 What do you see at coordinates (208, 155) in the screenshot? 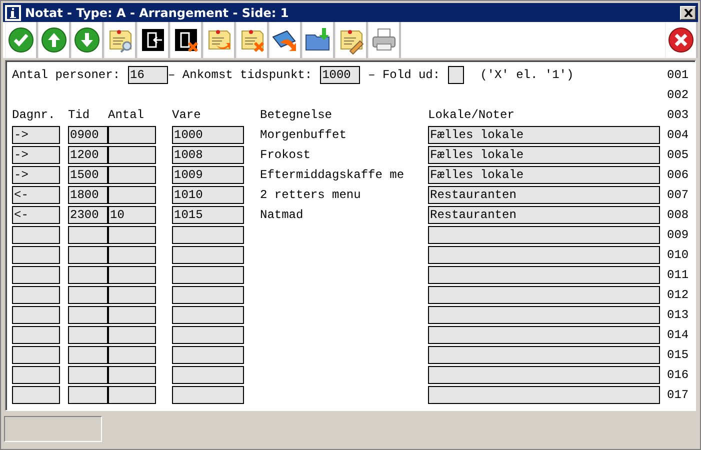
I see `item-field: 1008` at bounding box center [208, 155].